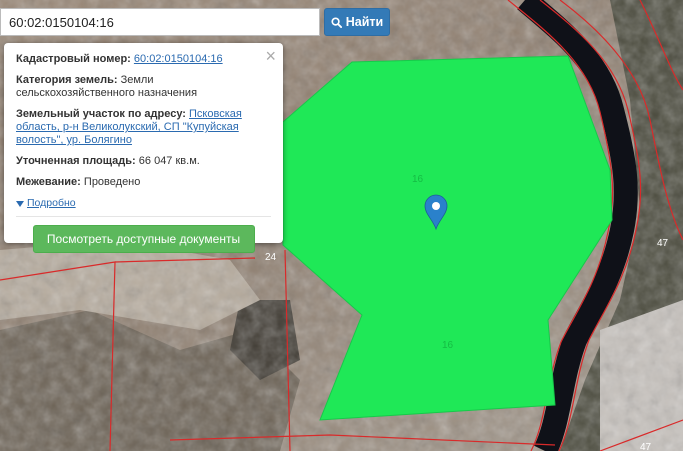  I want to click on more-details-link: Подробно, so click(51, 203).